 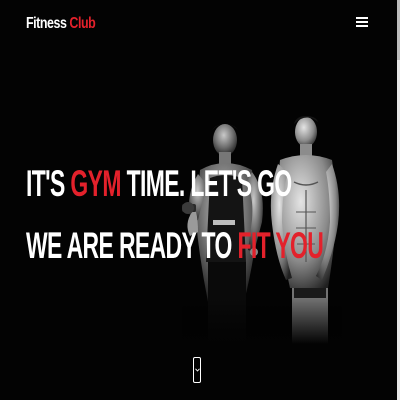 I want to click on logo-main-text: Fitness, so click(x=46, y=23).